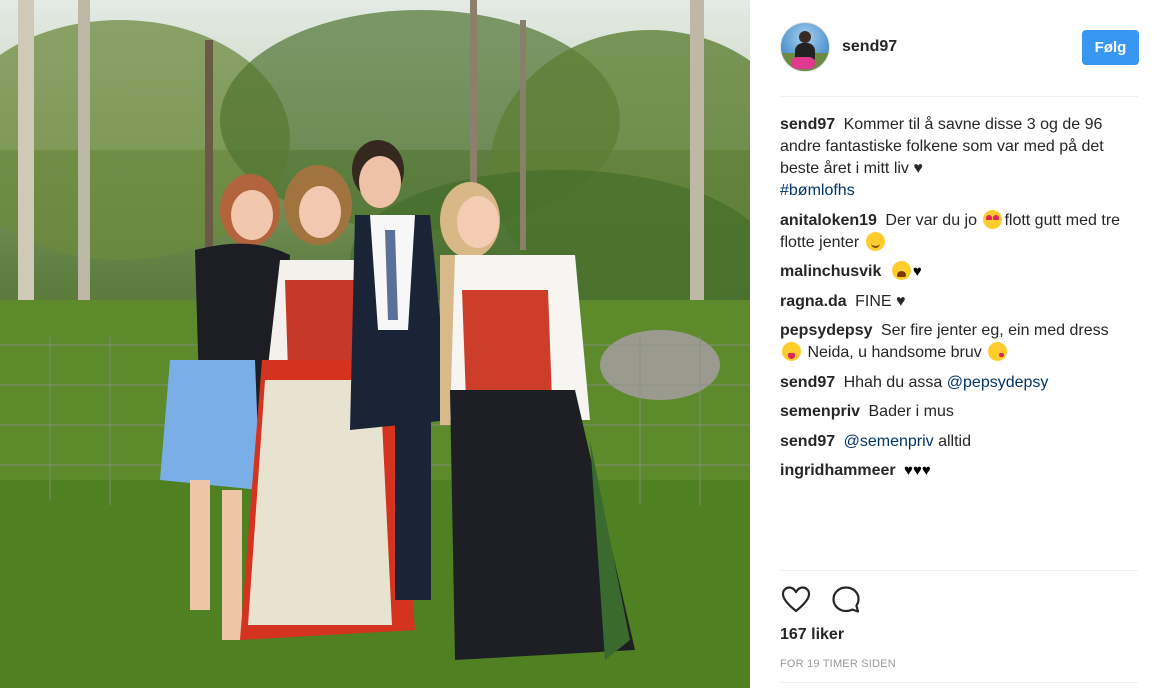  What do you see at coordinates (994, 330) in the screenshot?
I see `comment-text: Ser fire jenter eg, ein med dress` at bounding box center [994, 330].